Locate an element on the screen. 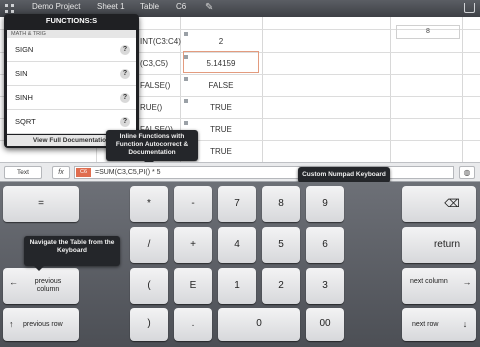 This screenshot has width=480, height=347. one-key: 1 is located at coordinates (237, 286).